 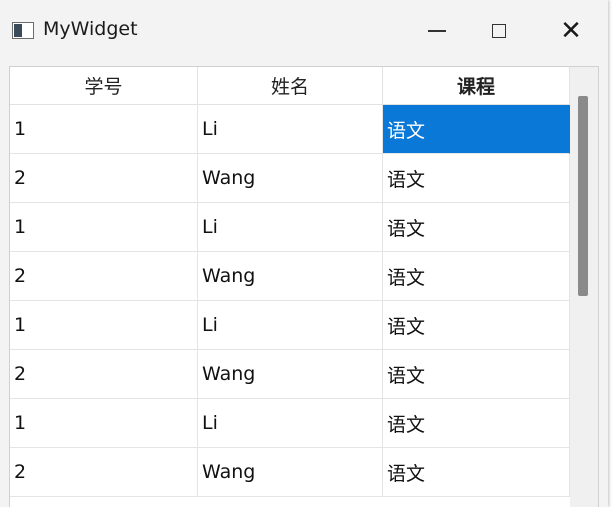 I want to click on minimize-button, so click(x=437, y=31).